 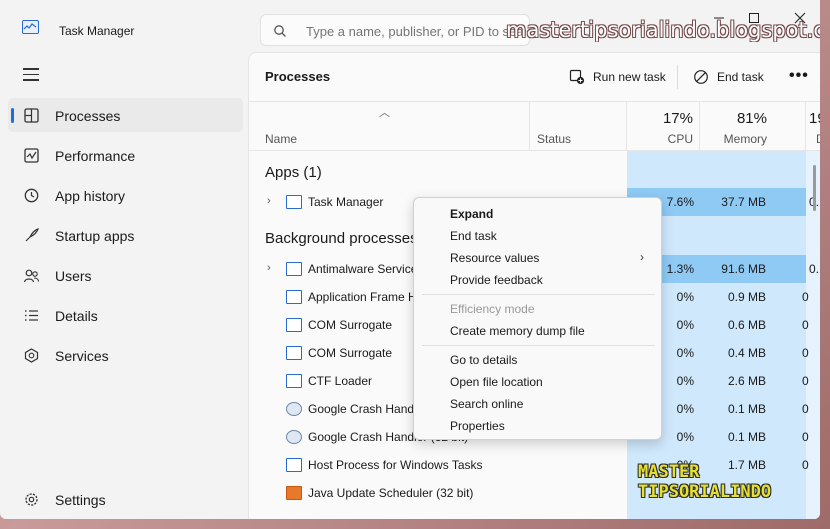 I want to click on run-task-icon, so click(x=577, y=77).